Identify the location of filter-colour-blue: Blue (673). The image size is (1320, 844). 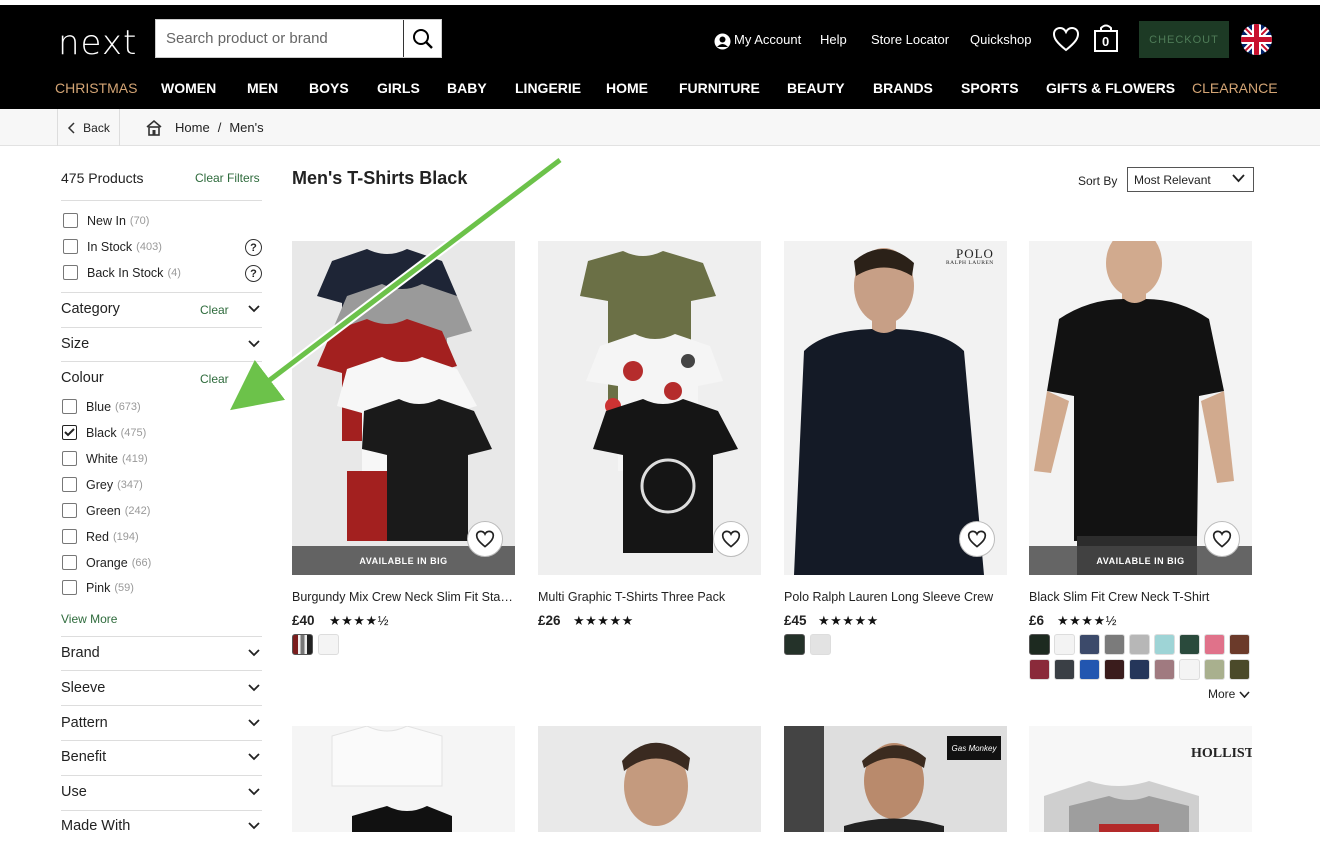
(101, 406).